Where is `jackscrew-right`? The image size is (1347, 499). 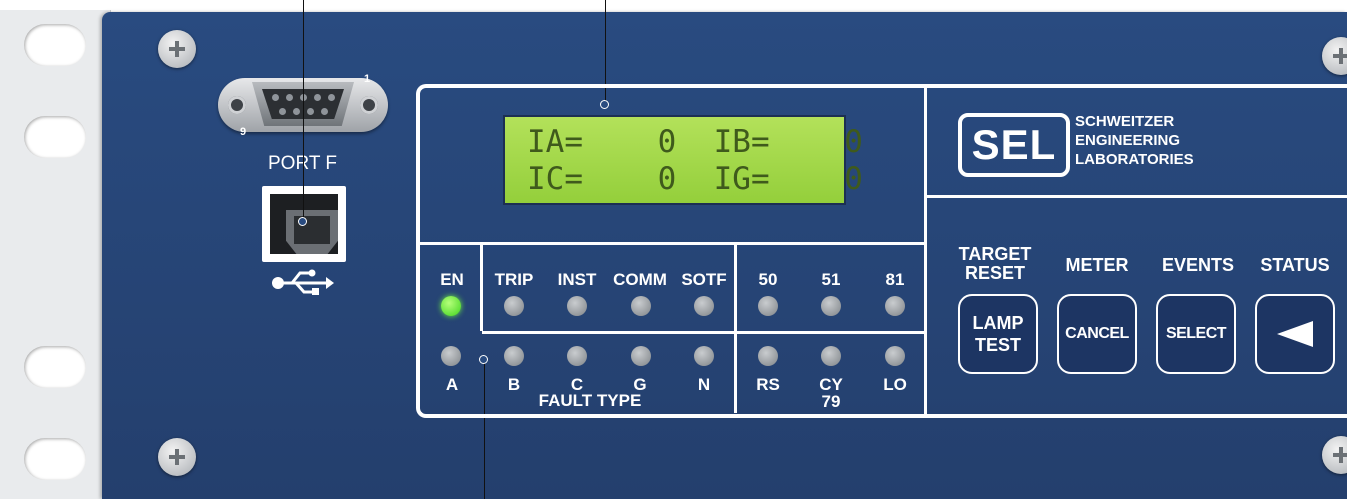
jackscrew-right is located at coordinates (369, 105).